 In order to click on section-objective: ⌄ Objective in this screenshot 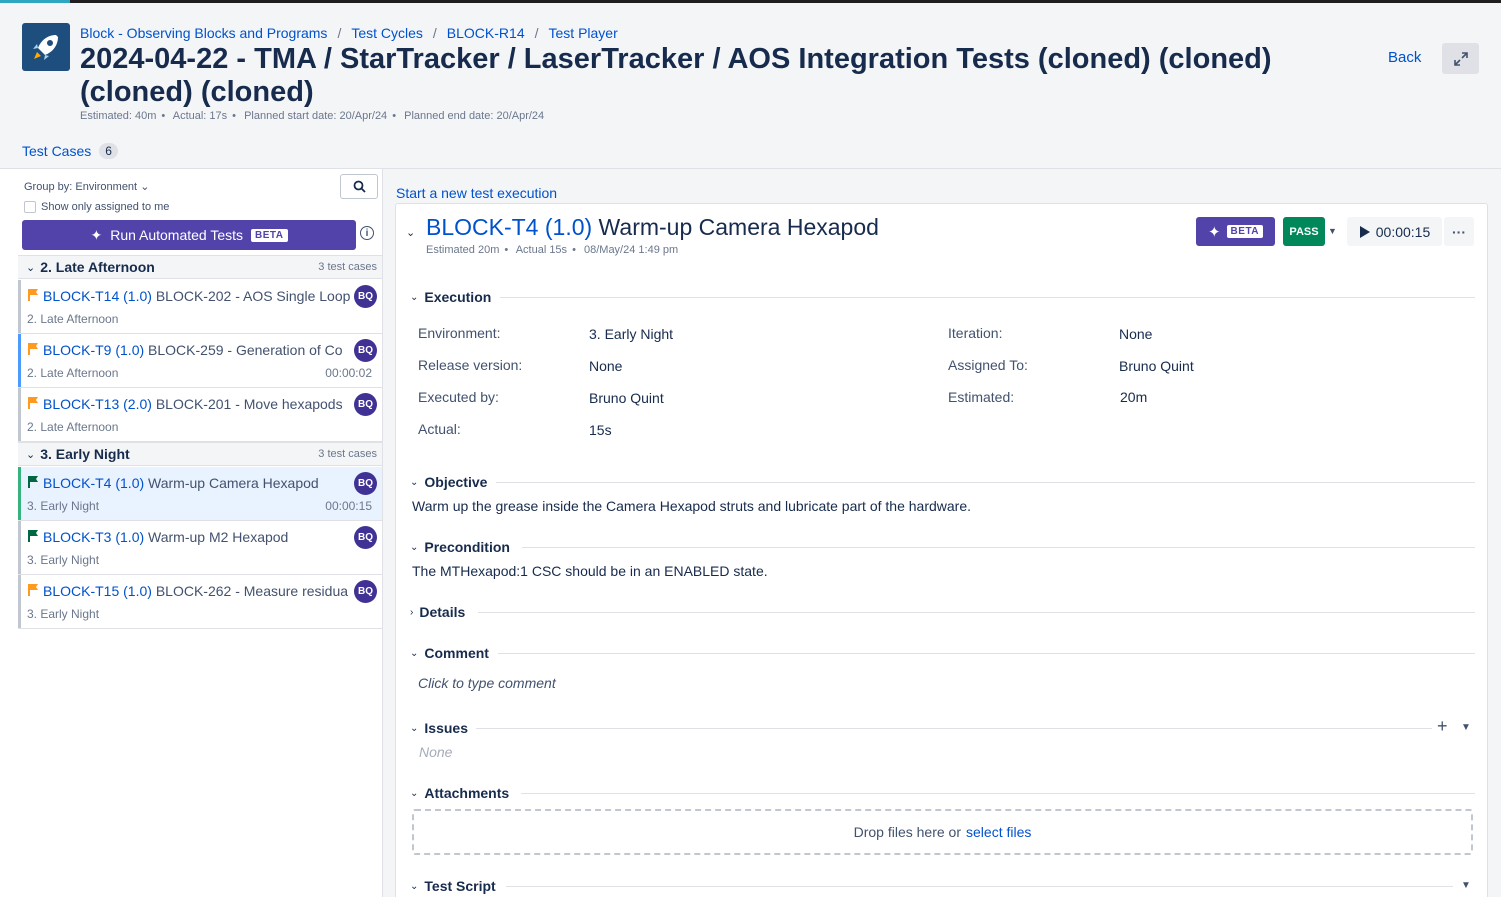, I will do `click(448, 482)`.